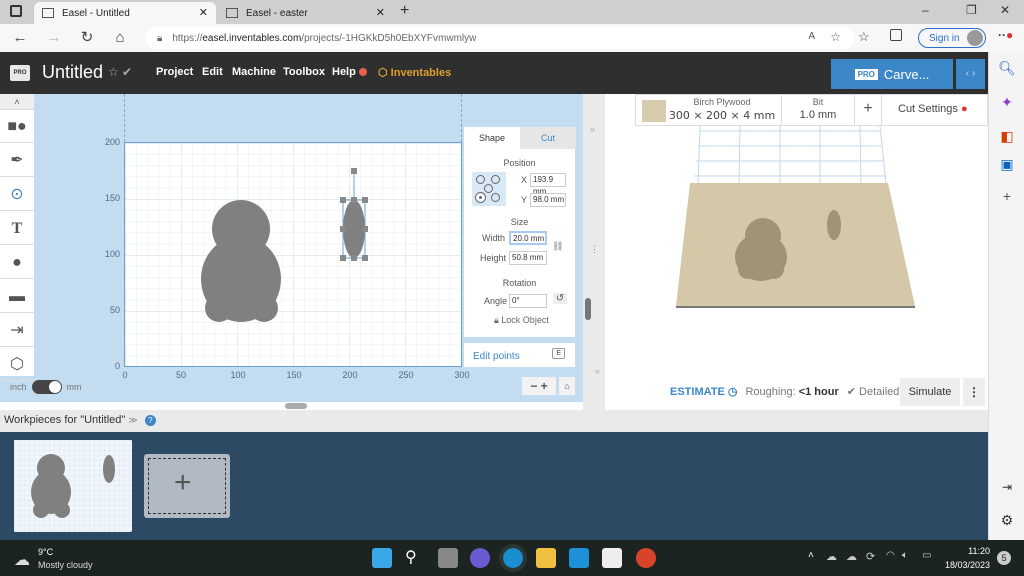  Describe the element at coordinates (17, 194) in the screenshot. I see `target-tool-icon: ⊙` at that location.